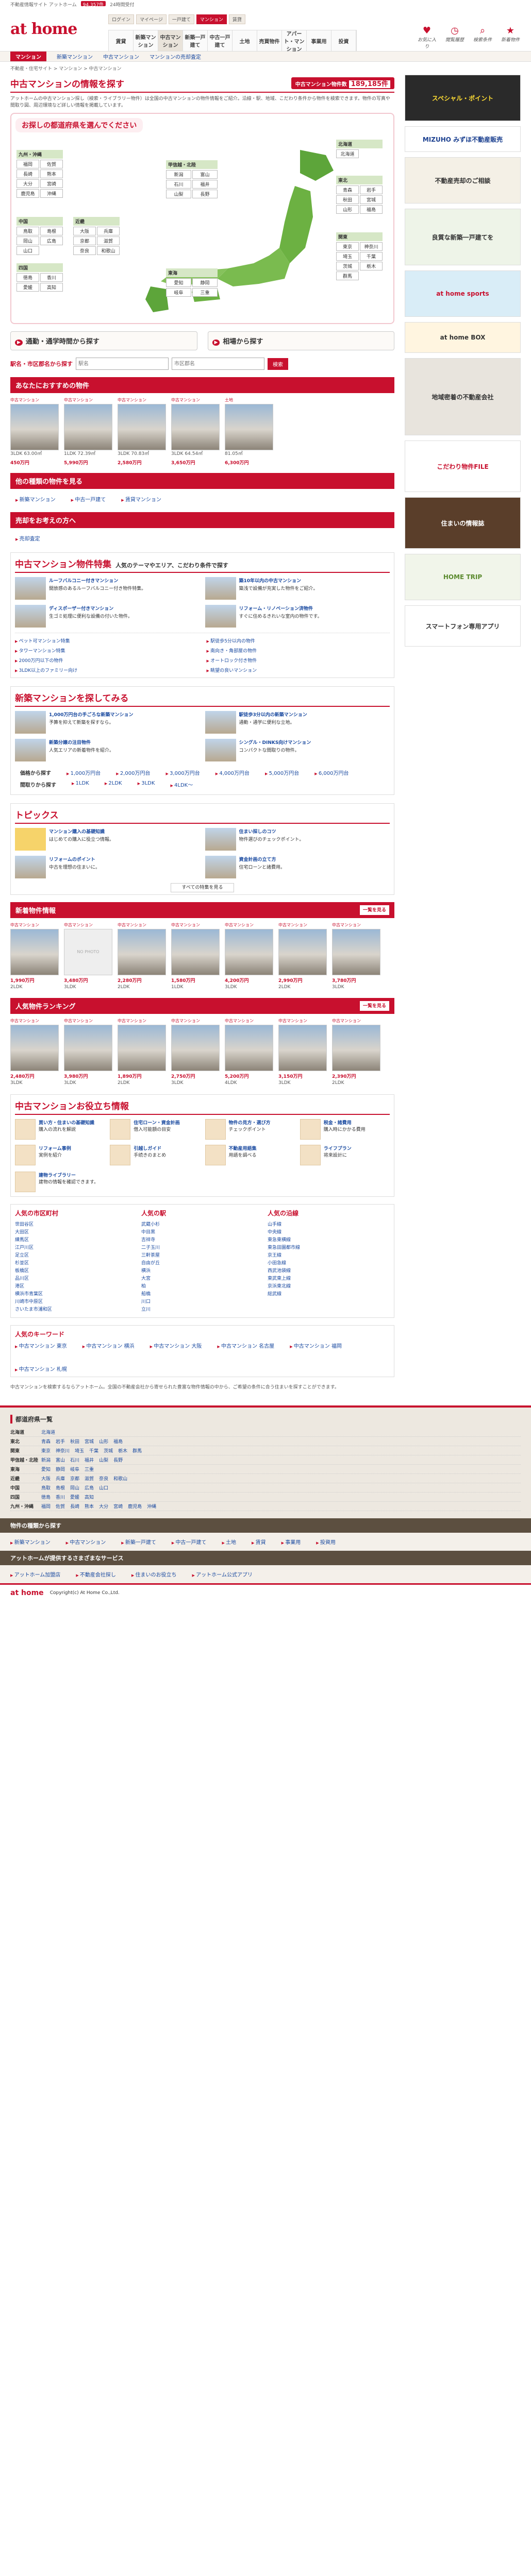 This screenshot has height=2576, width=531. I want to click on feature-link: 南向き・角部屋の物件, so click(299, 650).